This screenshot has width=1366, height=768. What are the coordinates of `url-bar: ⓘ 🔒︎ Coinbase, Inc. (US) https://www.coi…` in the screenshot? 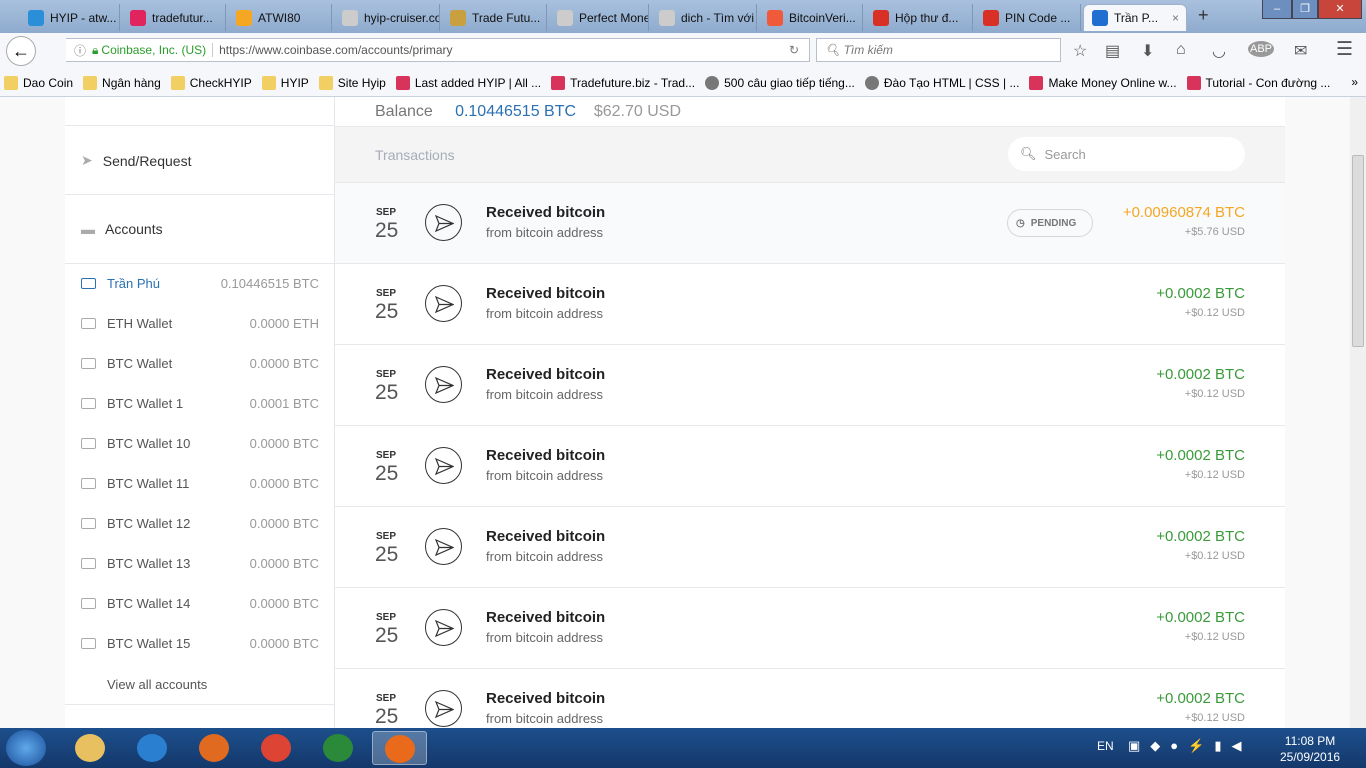 It's located at (438, 50).